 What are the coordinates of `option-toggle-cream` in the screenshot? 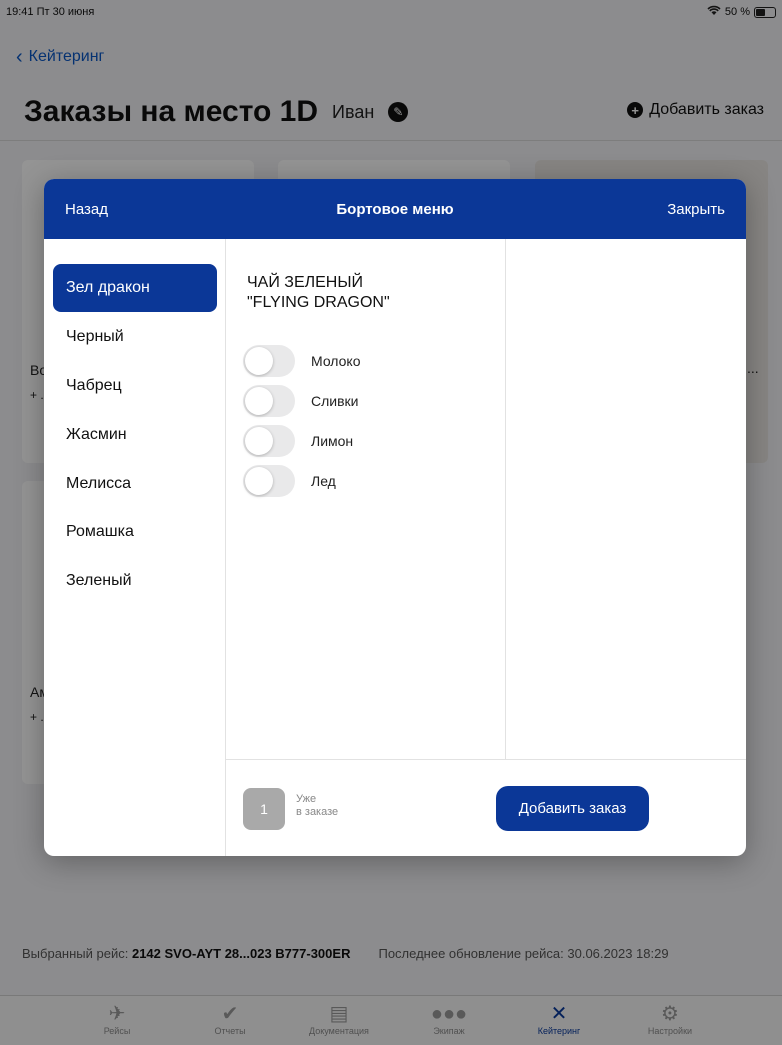 It's located at (269, 401).